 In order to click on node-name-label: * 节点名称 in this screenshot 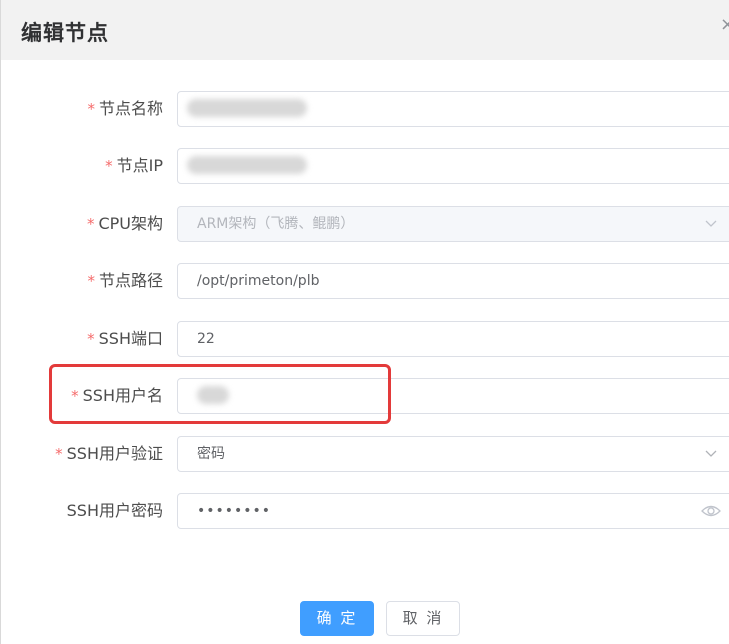, I will do `click(125, 108)`.